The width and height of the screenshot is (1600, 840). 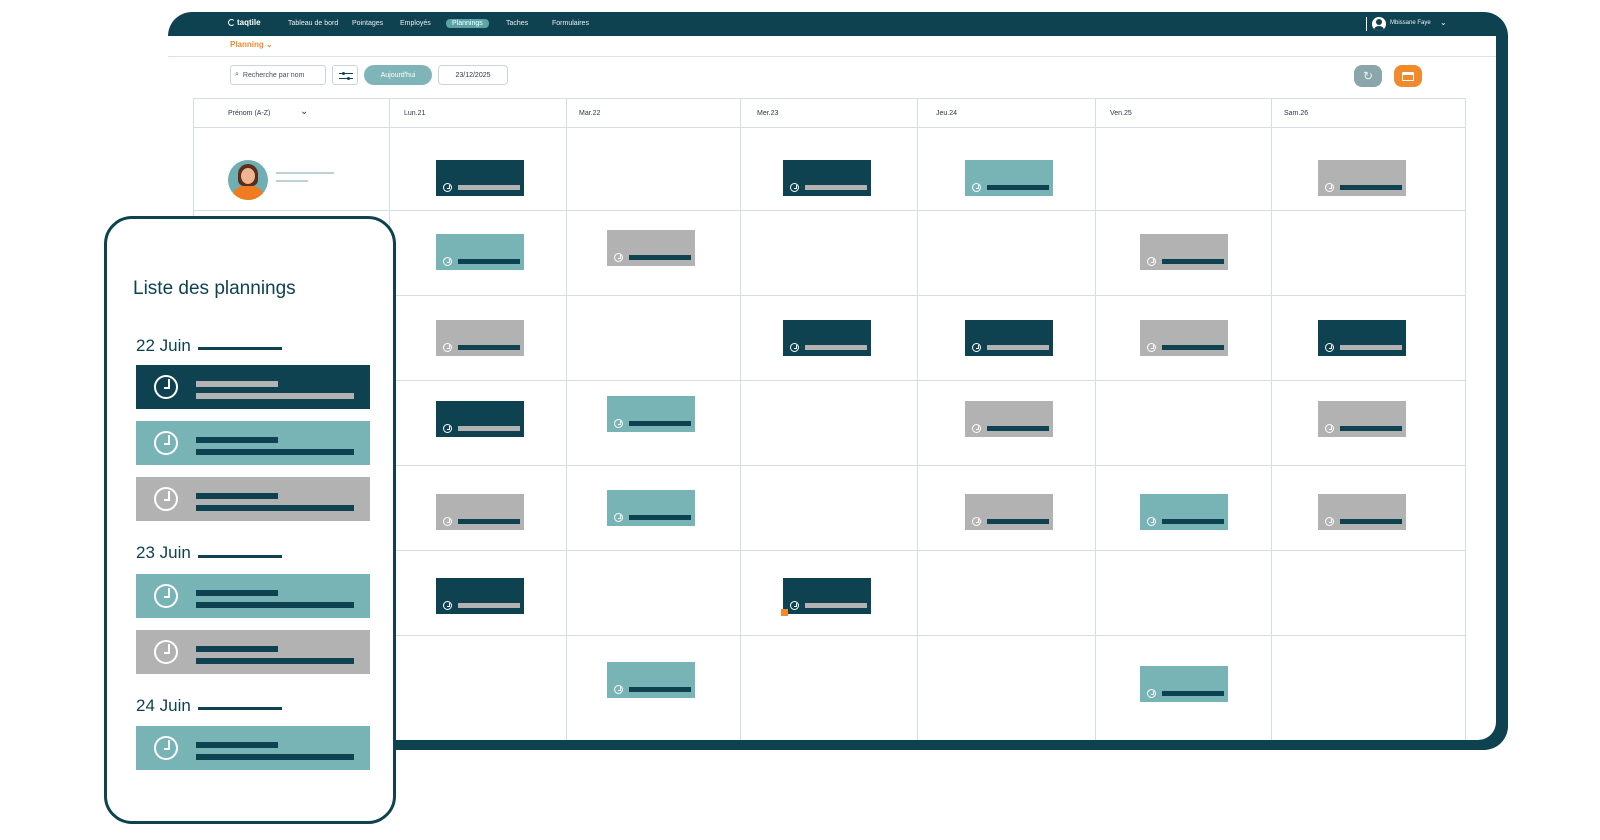 I want to click on employee-role-placeholder, so click(x=292, y=181).